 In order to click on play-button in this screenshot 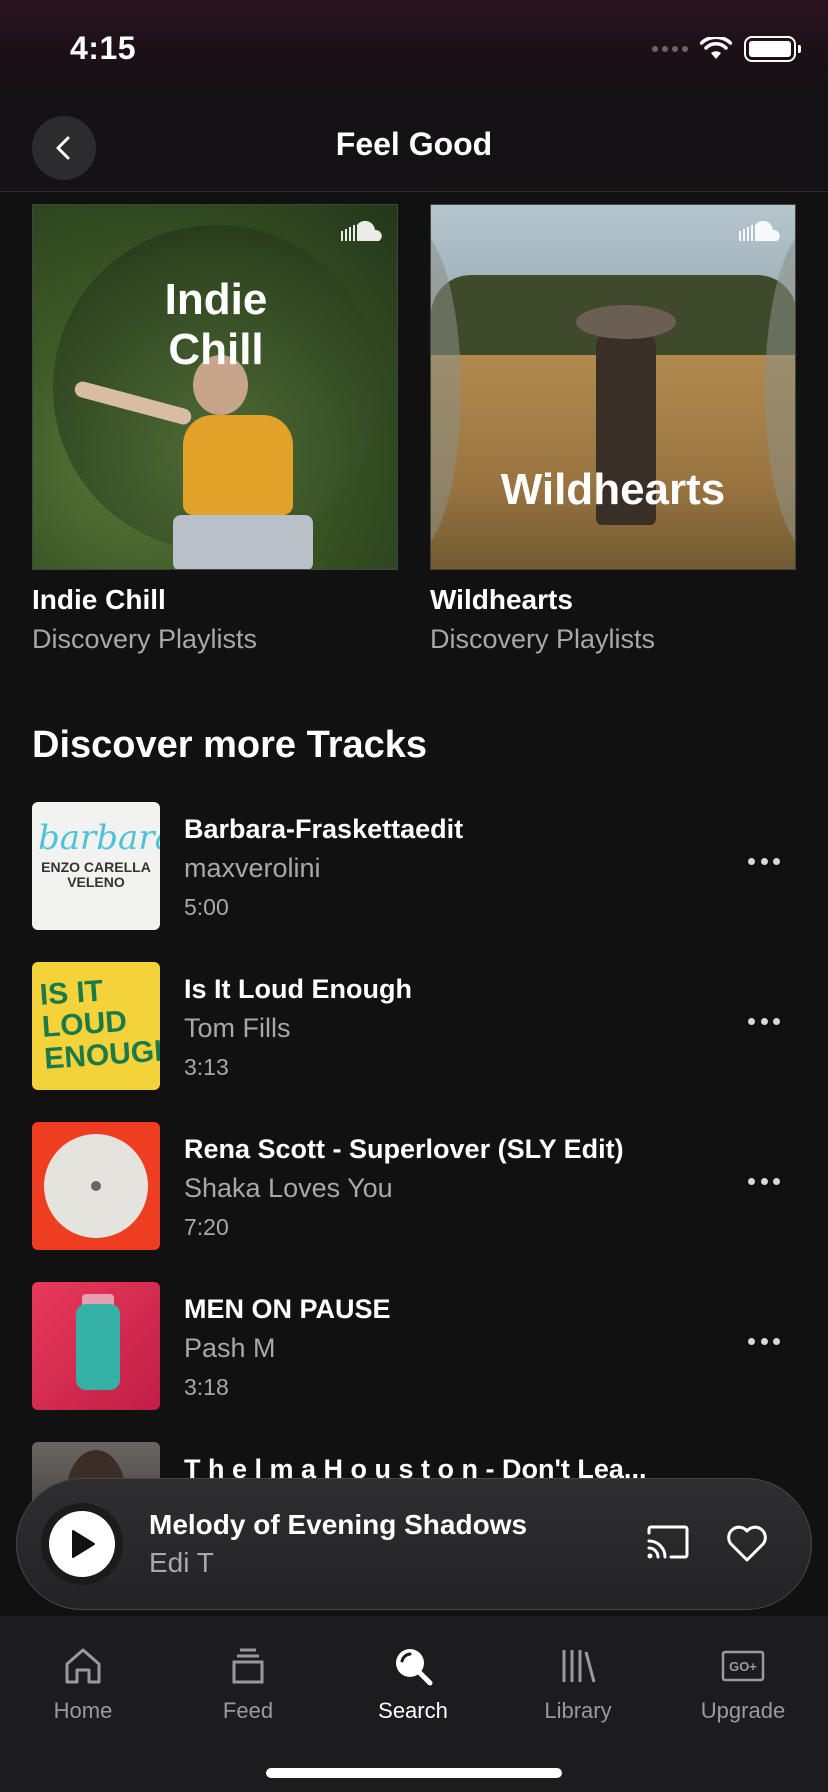, I will do `click(82, 1544)`.